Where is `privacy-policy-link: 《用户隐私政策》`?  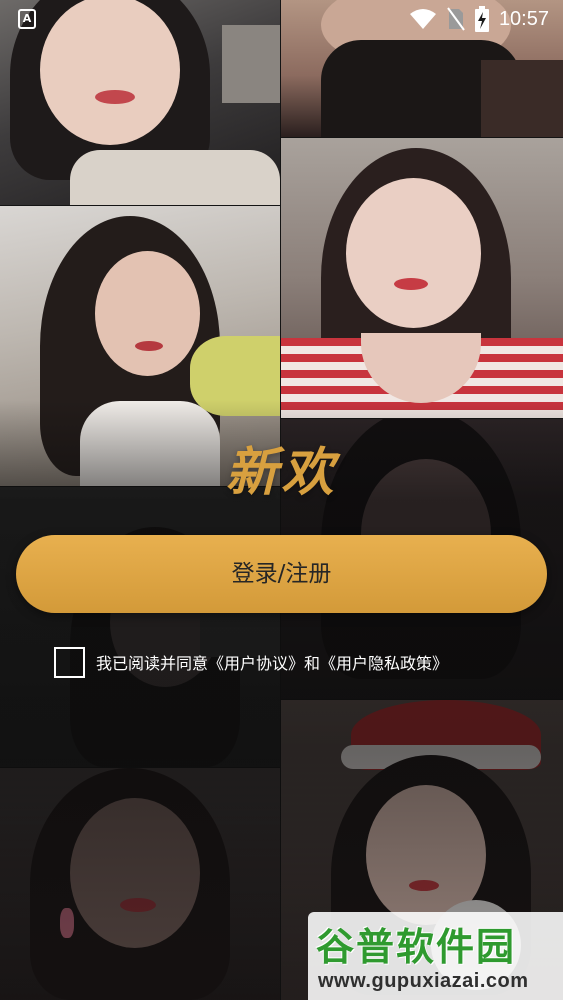 privacy-policy-link: 《用户隐私政策》 is located at coordinates (384, 663).